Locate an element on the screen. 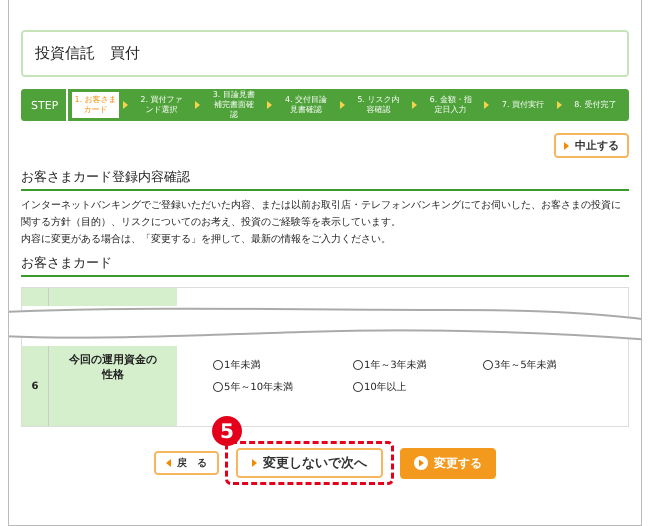 The image size is (650, 526). row-number: 6 is located at coordinates (35, 386).